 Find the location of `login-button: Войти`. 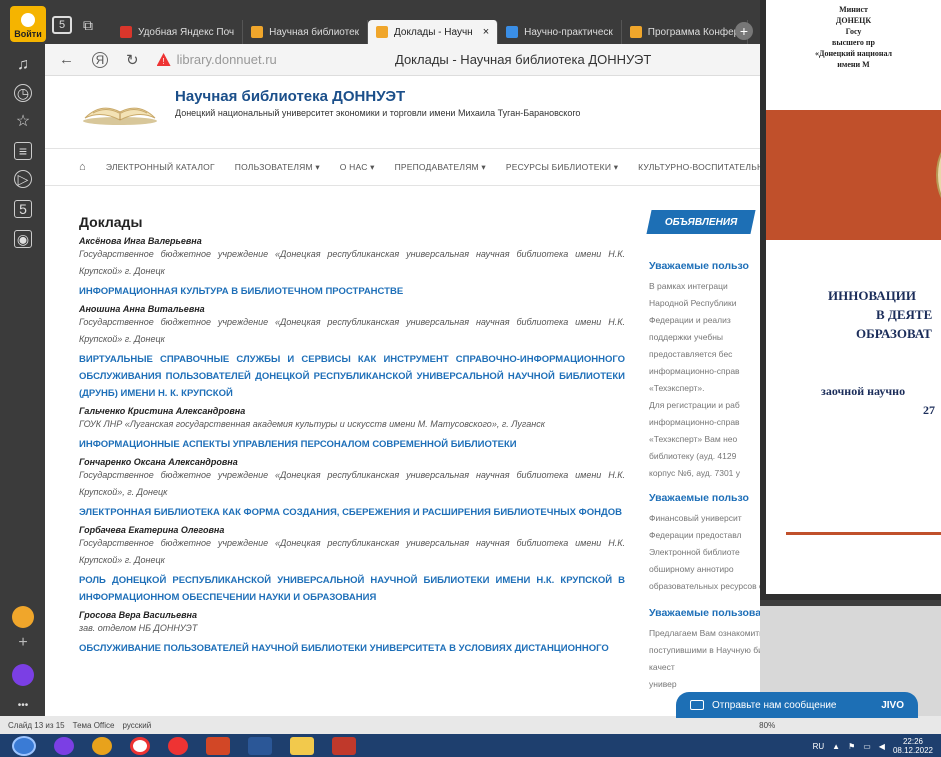

login-button: Войти is located at coordinates (28, 24).